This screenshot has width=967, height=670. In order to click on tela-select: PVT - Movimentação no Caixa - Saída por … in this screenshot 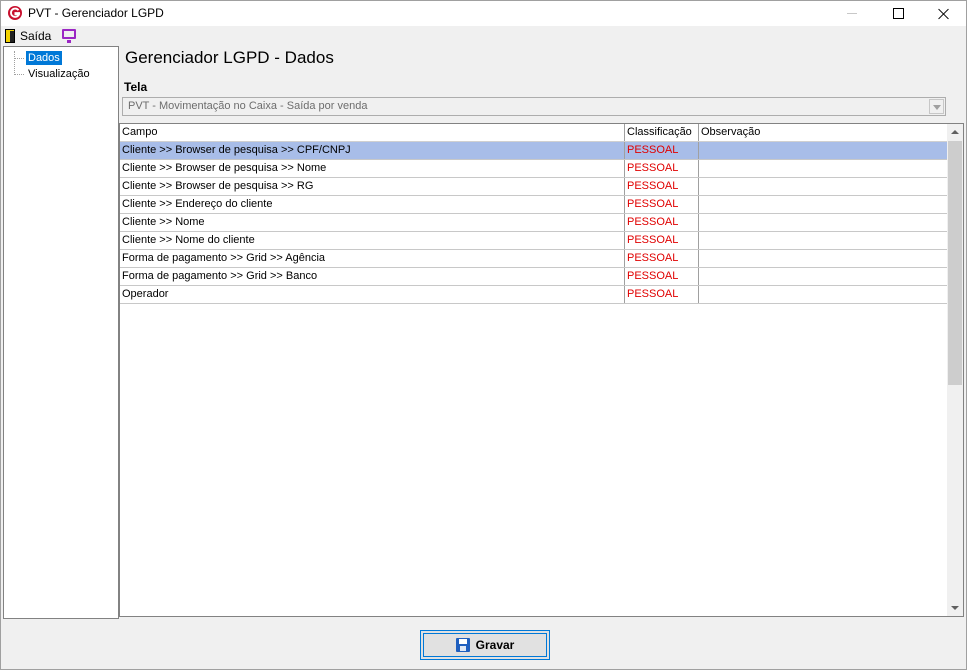, I will do `click(534, 106)`.